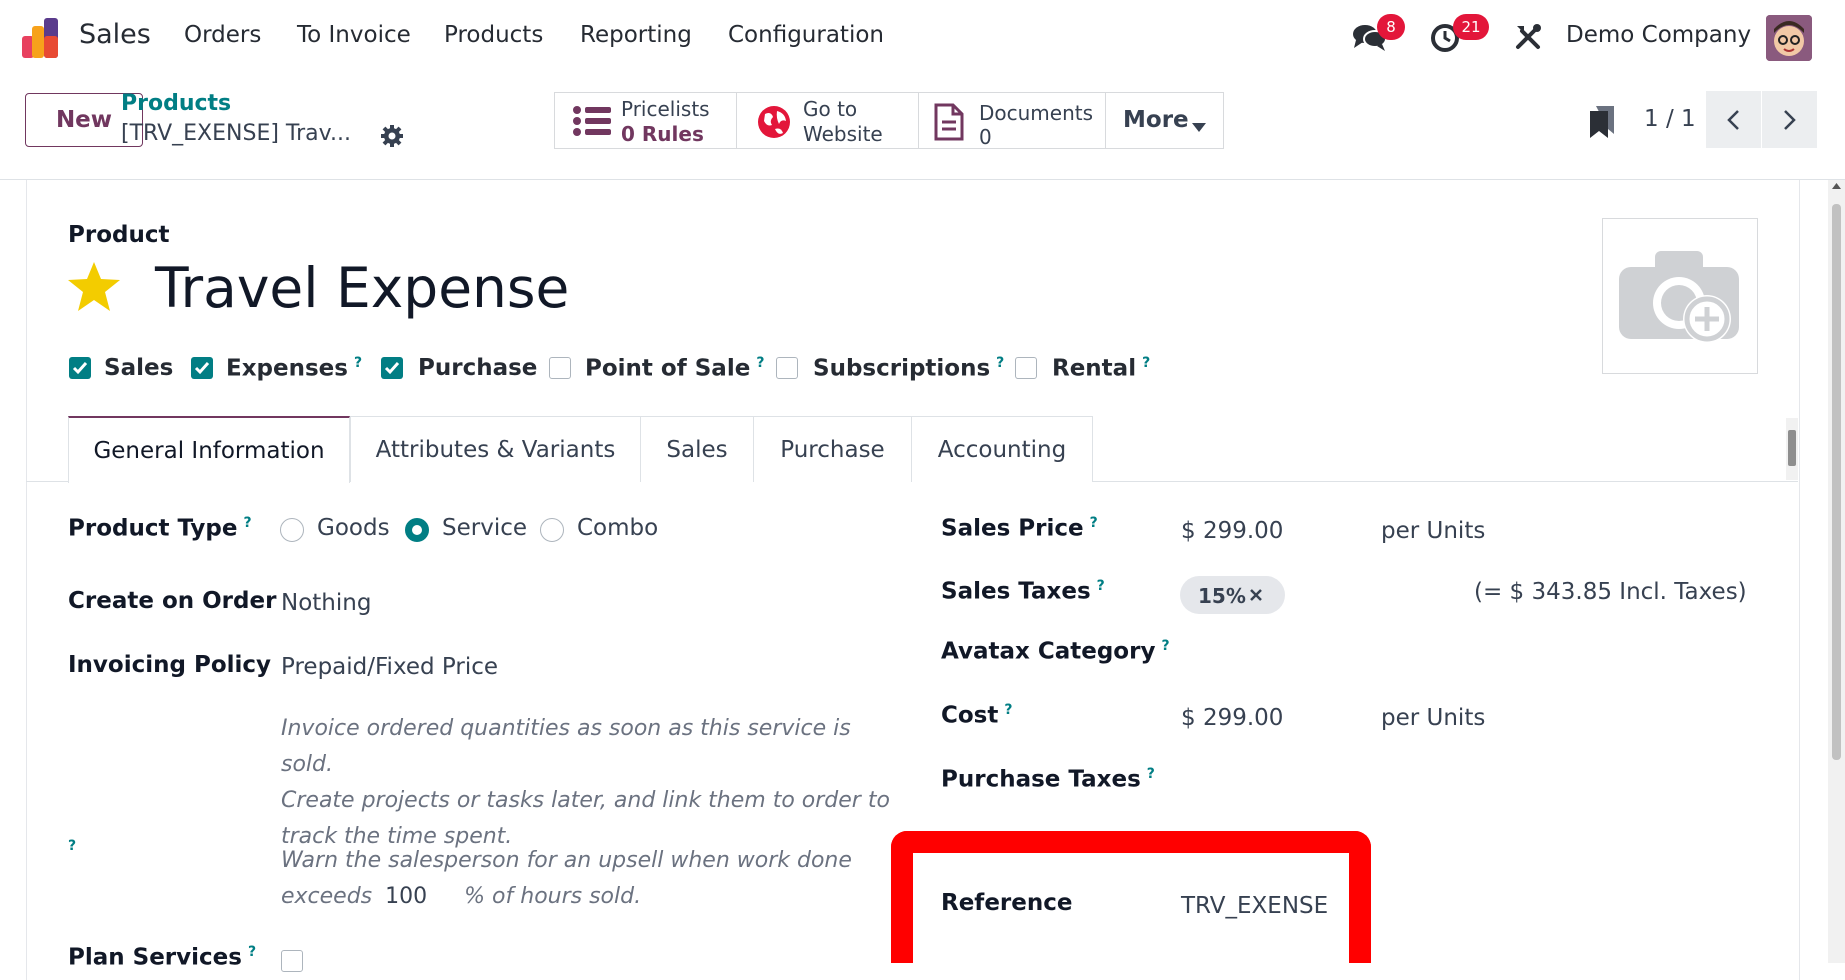 The image size is (1845, 980). What do you see at coordinates (1036, 113) in the screenshot?
I see `documents-label: Documents` at bounding box center [1036, 113].